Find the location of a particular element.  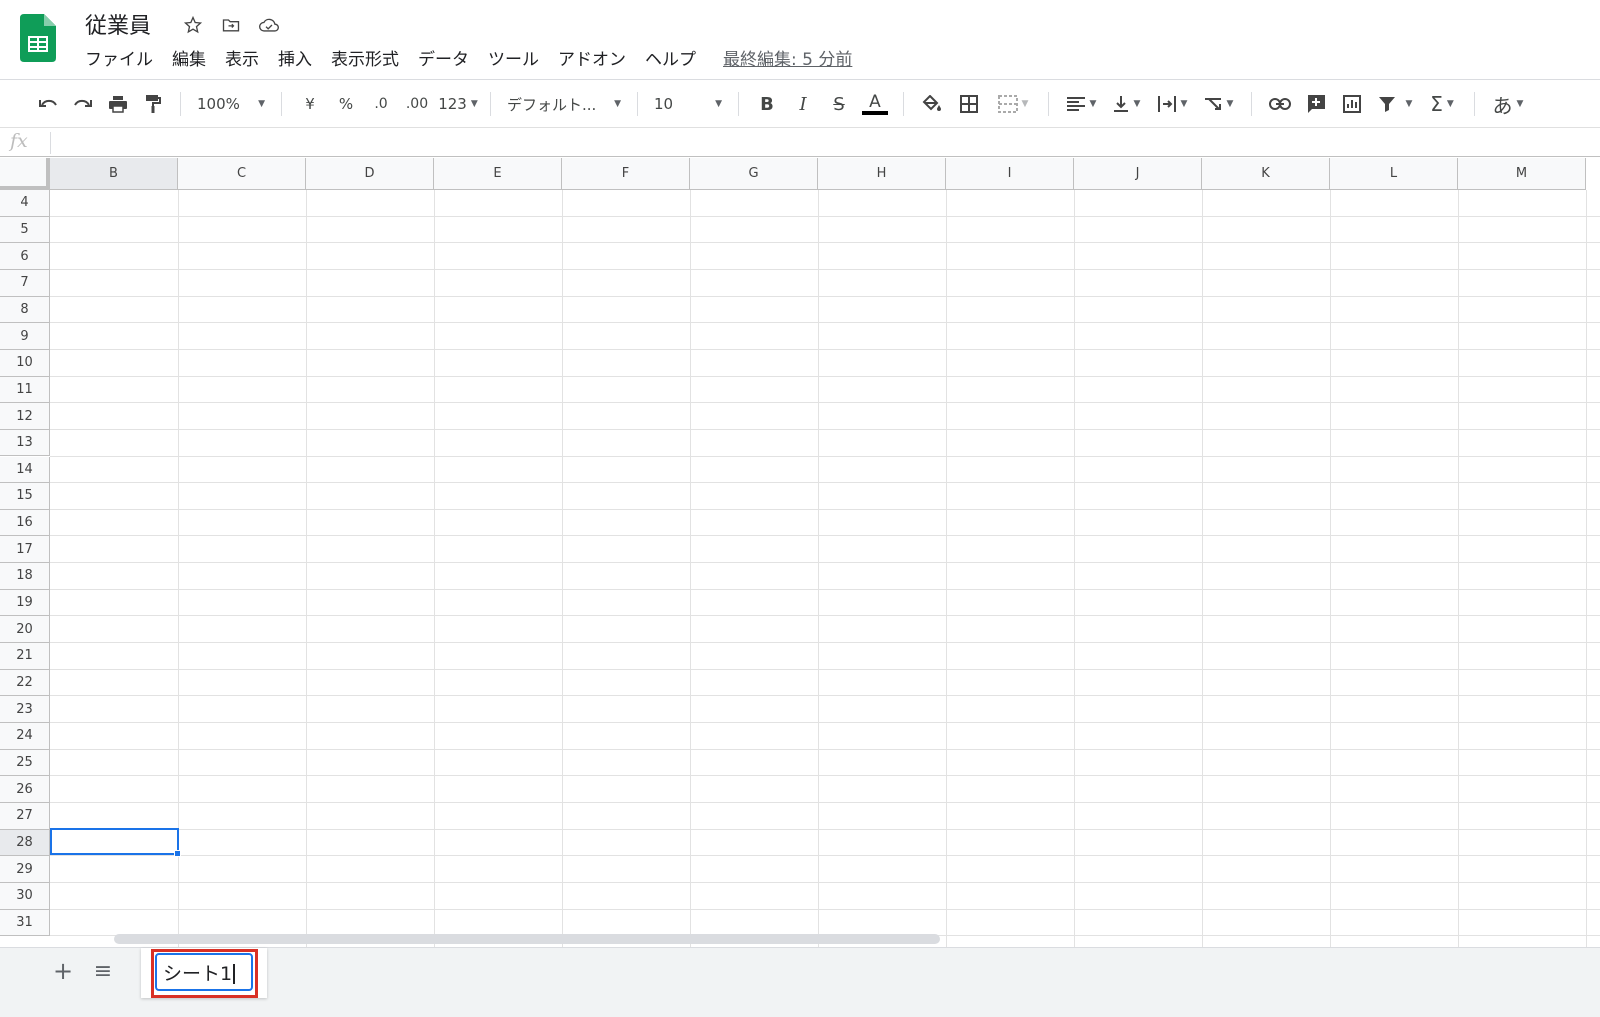

row-header-14: 14 is located at coordinates (25, 470).